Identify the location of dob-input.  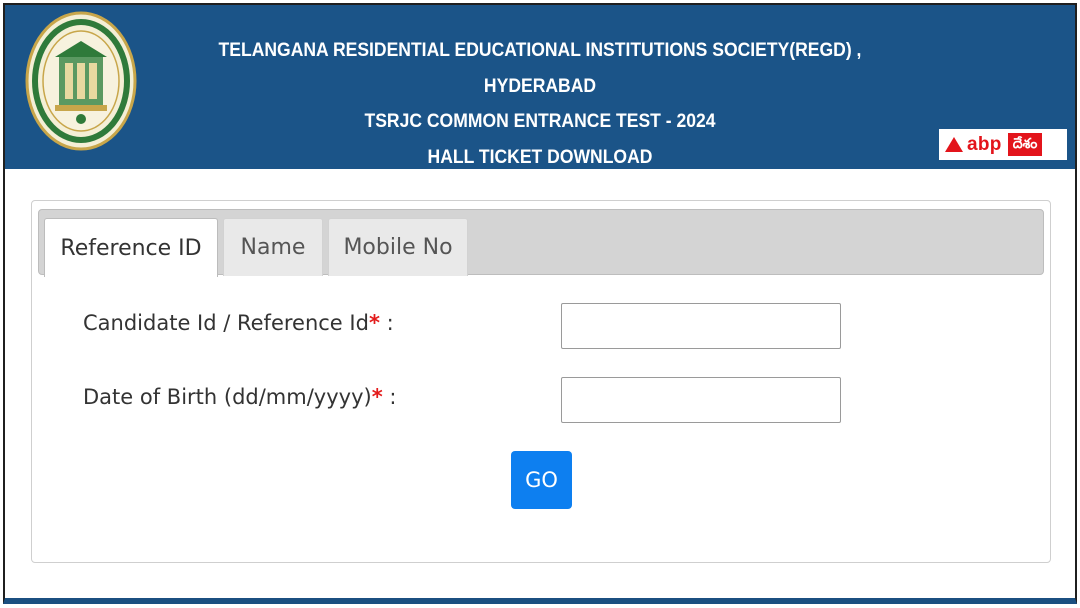
(701, 400).